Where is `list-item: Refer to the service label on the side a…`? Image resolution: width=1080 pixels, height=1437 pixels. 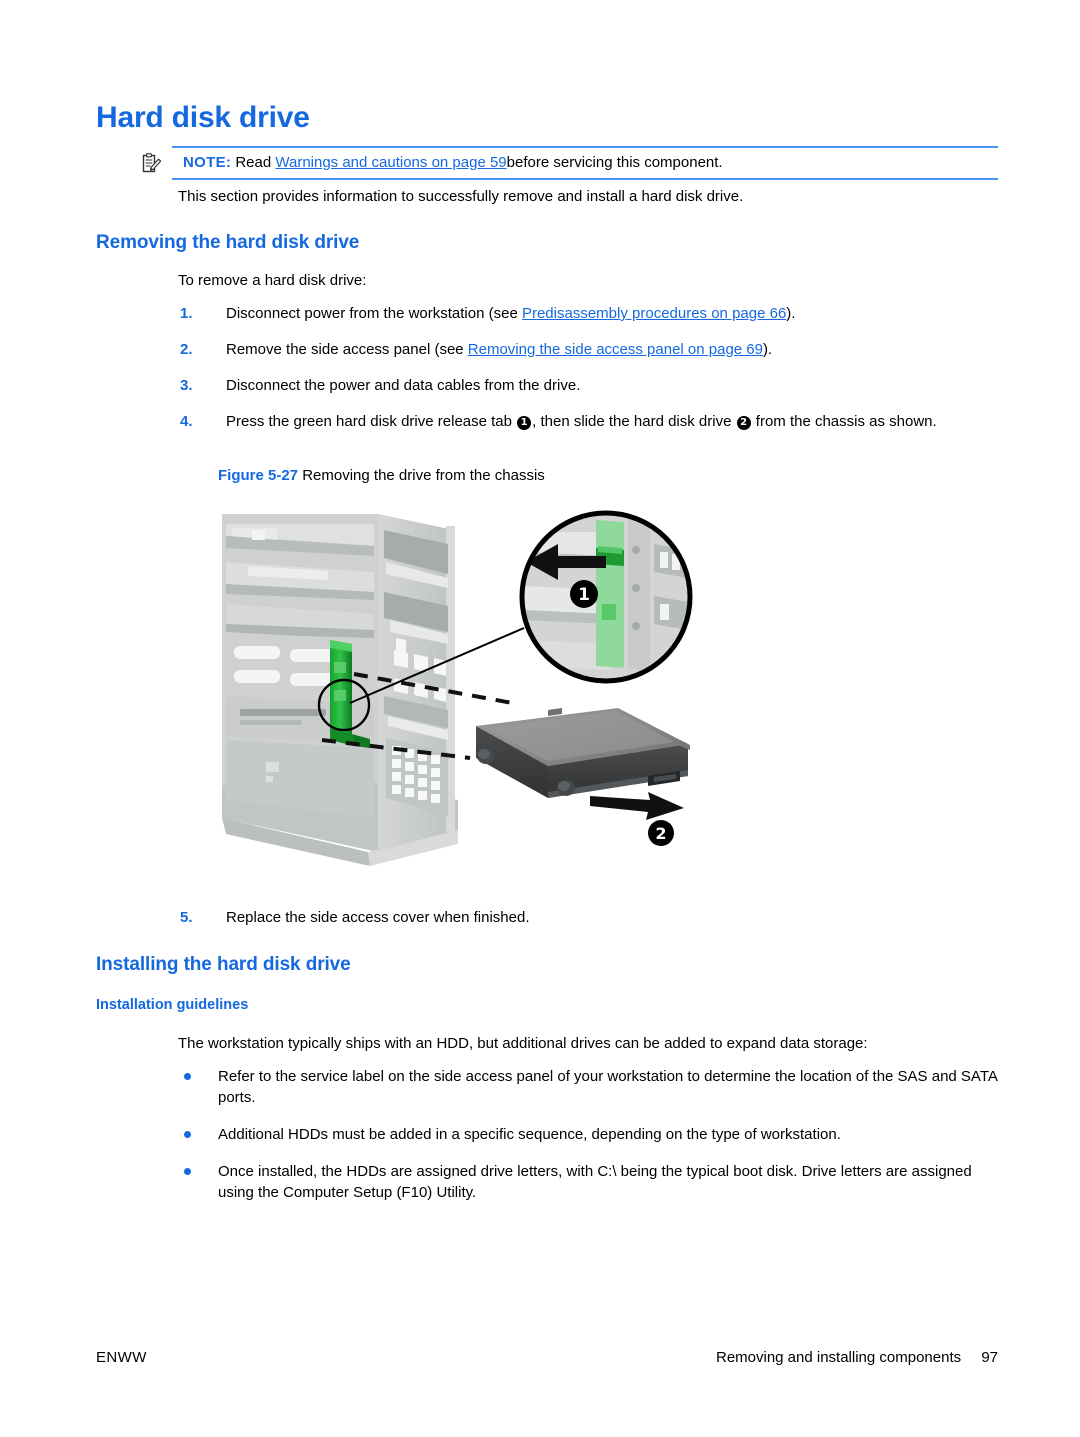 list-item: Refer to the service label on the side a… is located at coordinates (592, 1087).